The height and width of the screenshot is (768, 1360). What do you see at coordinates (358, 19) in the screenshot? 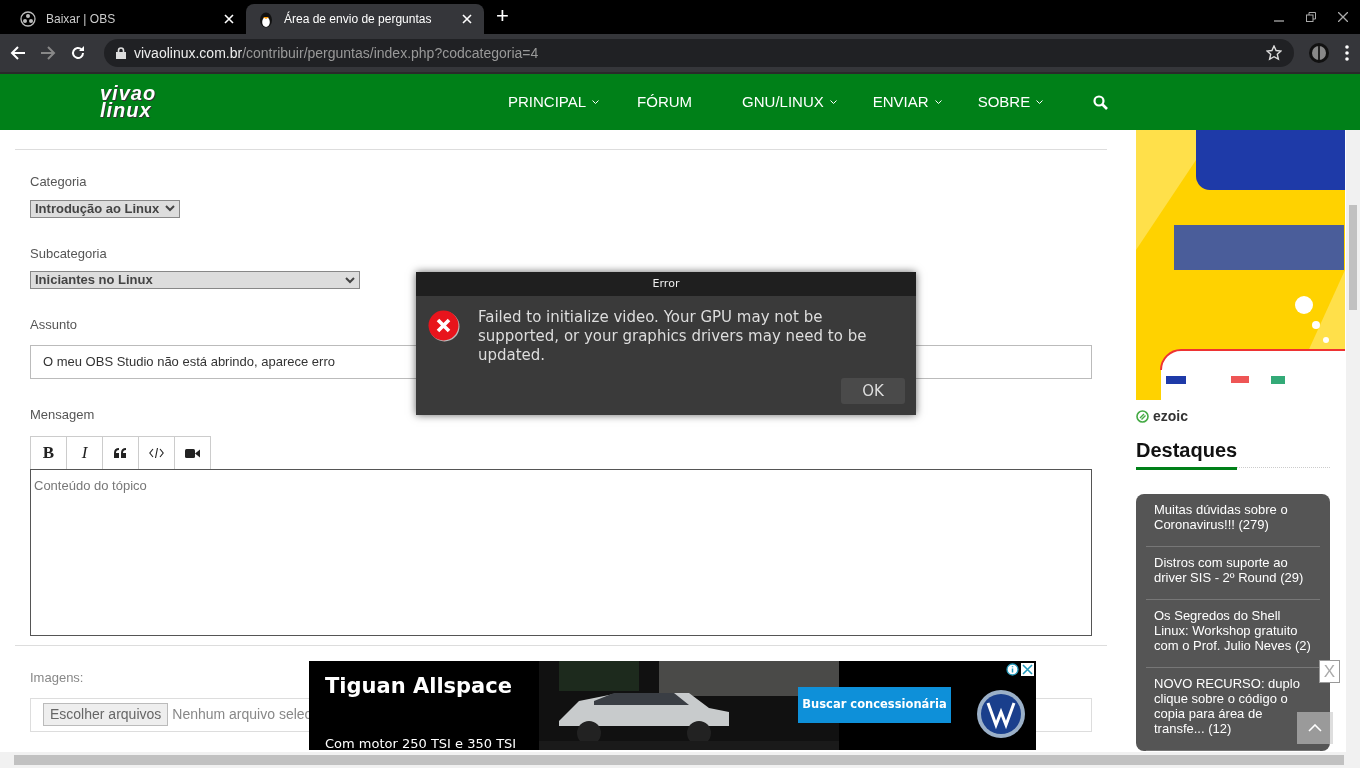
I see `tab-title: Área de envio de perguntas` at bounding box center [358, 19].